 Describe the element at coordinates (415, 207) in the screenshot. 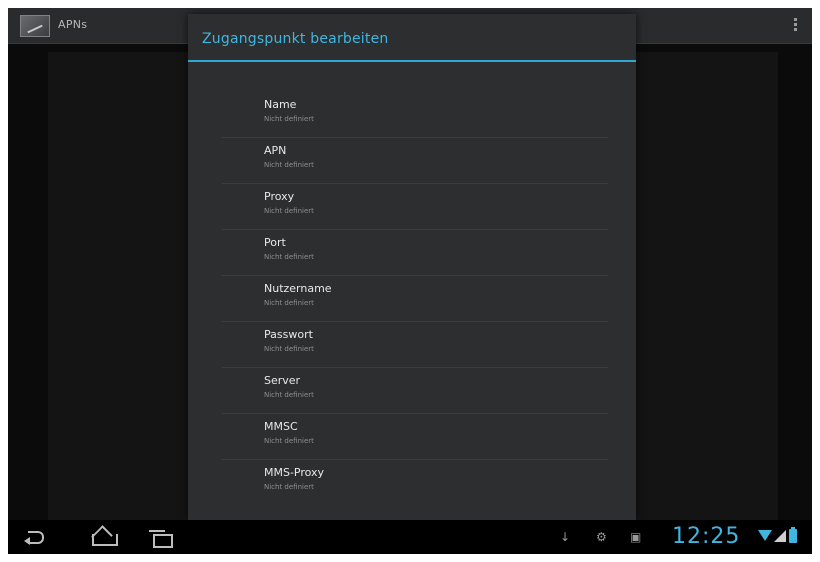

I see `field-proxy: Proxy Nicht definiert` at that location.